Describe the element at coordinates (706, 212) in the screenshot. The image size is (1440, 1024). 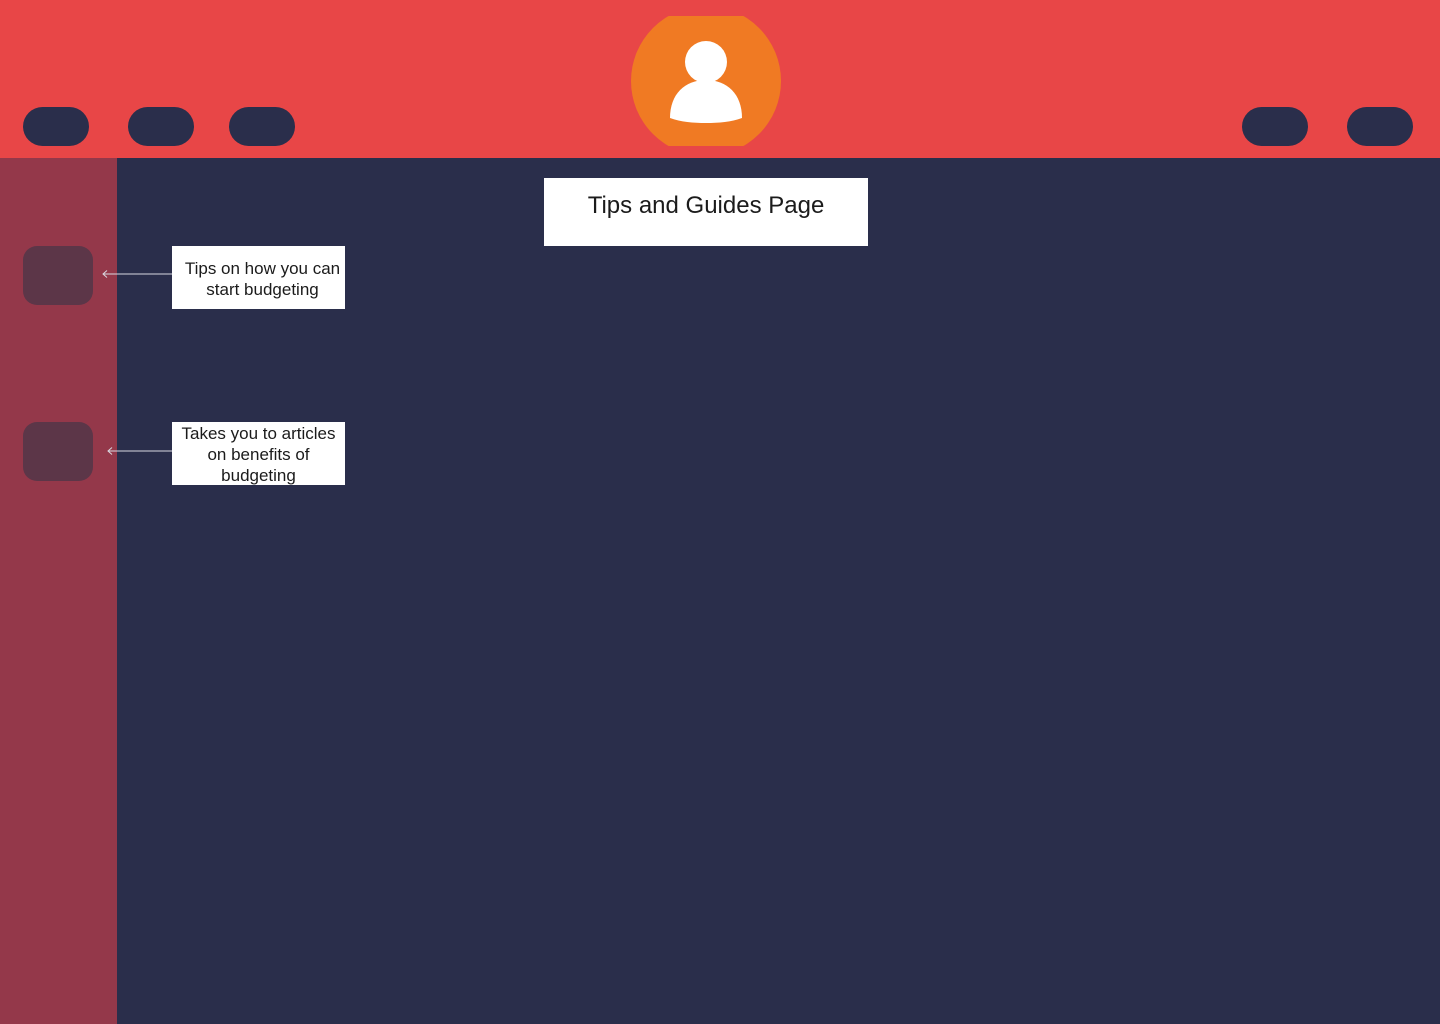
I see `page-title: Tips and Guides Page` at that location.